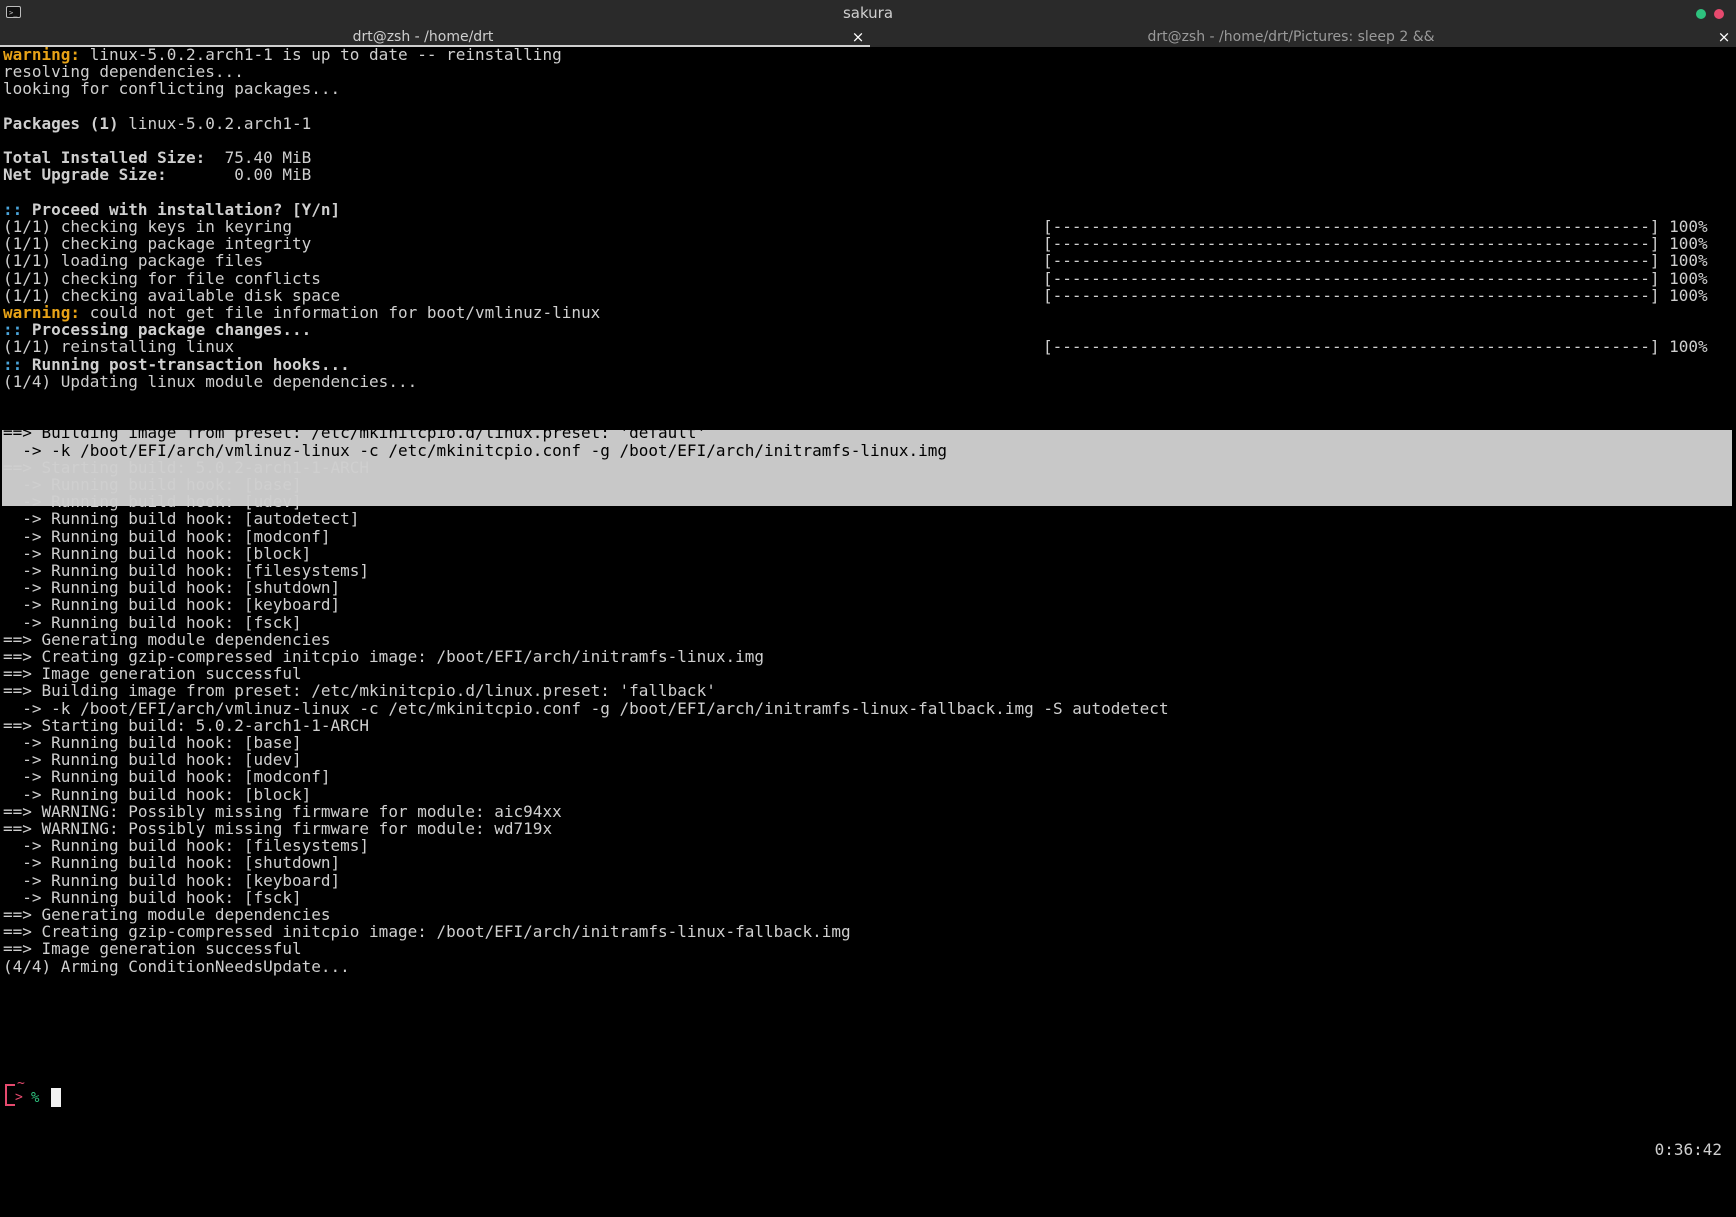 Image resolution: width=1736 pixels, height=1217 pixels. What do you see at coordinates (239, 174) in the screenshot?
I see `line-text: 0.00 MiB` at bounding box center [239, 174].